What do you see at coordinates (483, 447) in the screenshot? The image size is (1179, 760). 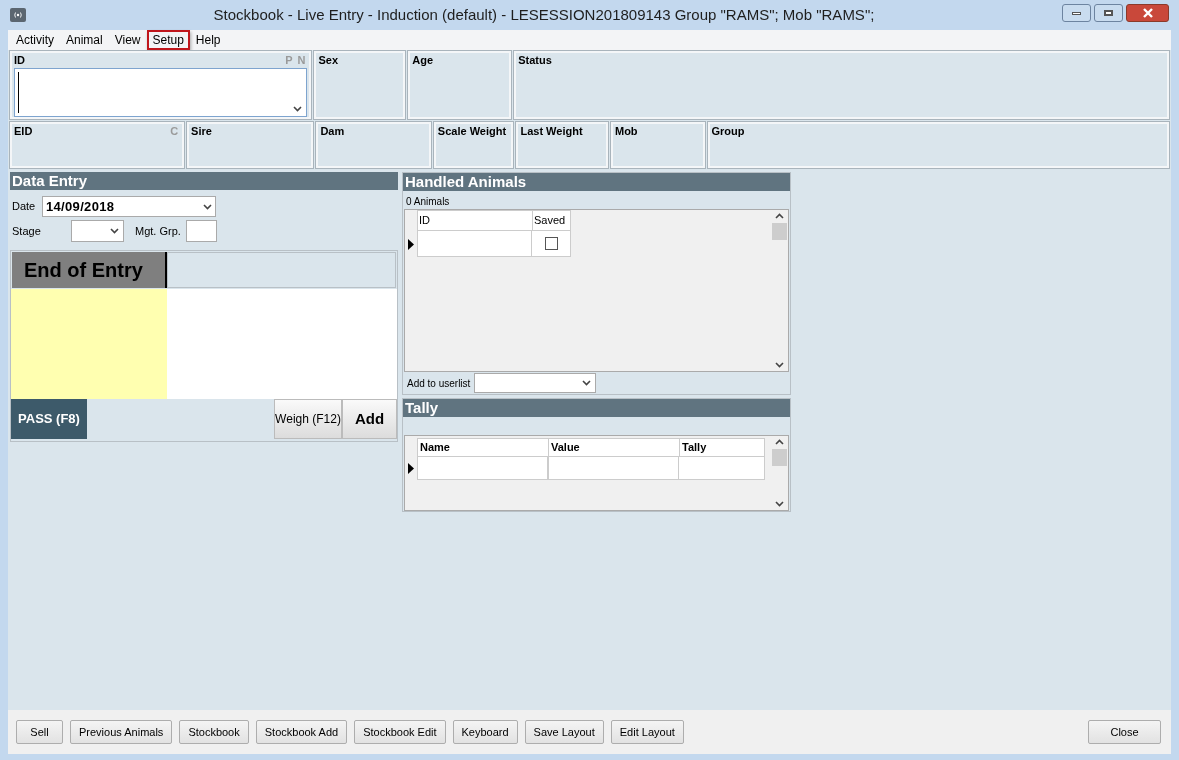 I see `column-header: Name` at bounding box center [483, 447].